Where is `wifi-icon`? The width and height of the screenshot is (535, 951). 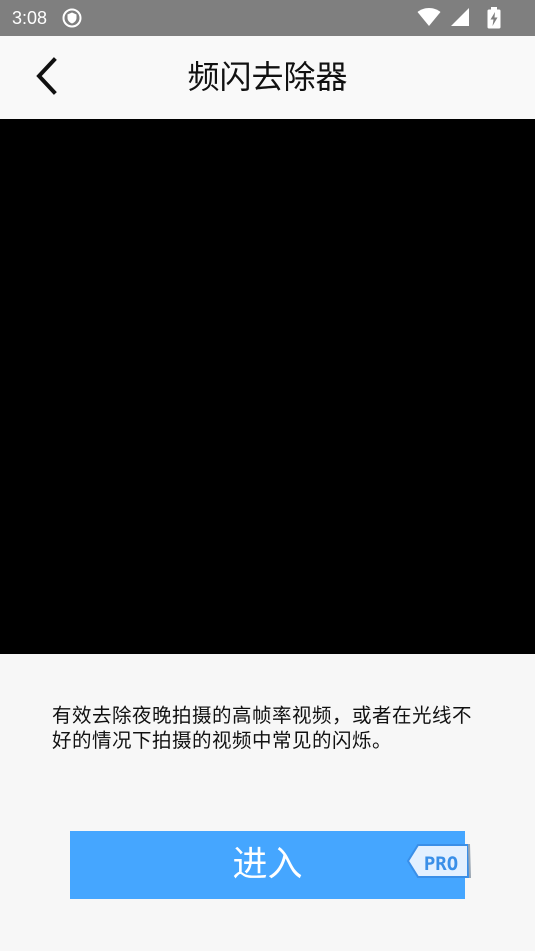 wifi-icon is located at coordinates (429, 17).